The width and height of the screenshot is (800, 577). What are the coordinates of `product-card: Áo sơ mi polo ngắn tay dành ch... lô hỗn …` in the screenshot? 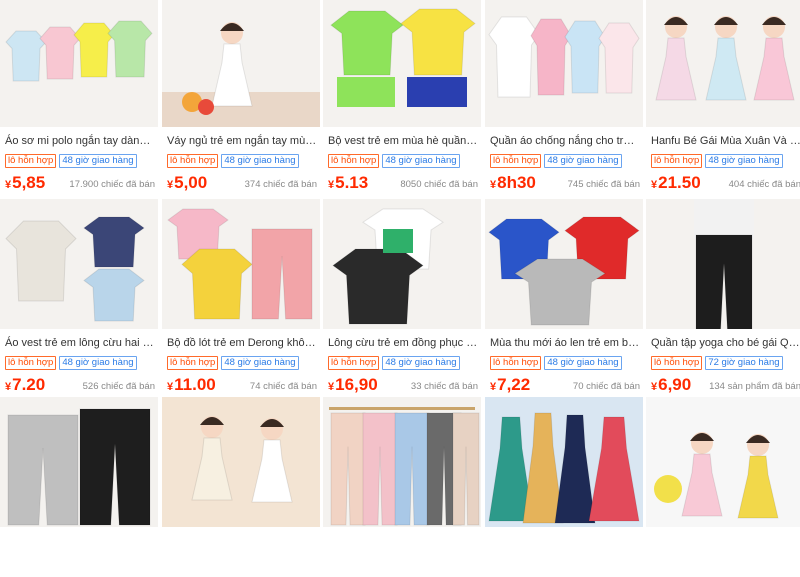 It's located at (79, 96).